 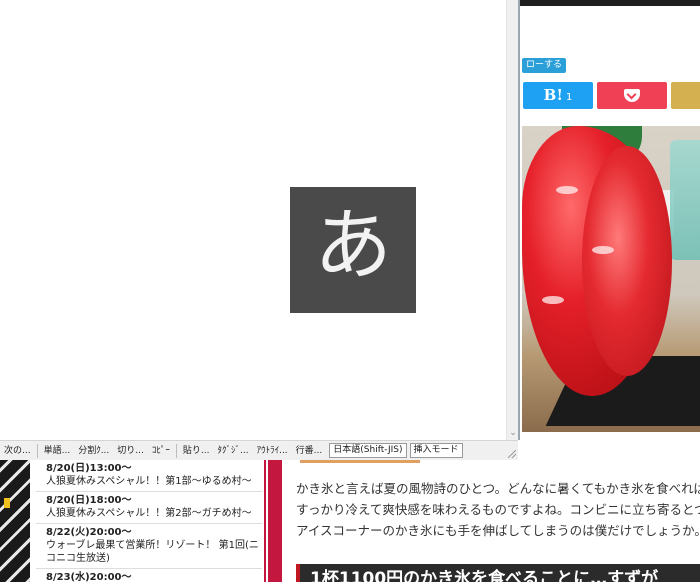 What do you see at coordinates (553, 95) in the screenshot?
I see `hatena-bookmark-icon: B!` at bounding box center [553, 95].